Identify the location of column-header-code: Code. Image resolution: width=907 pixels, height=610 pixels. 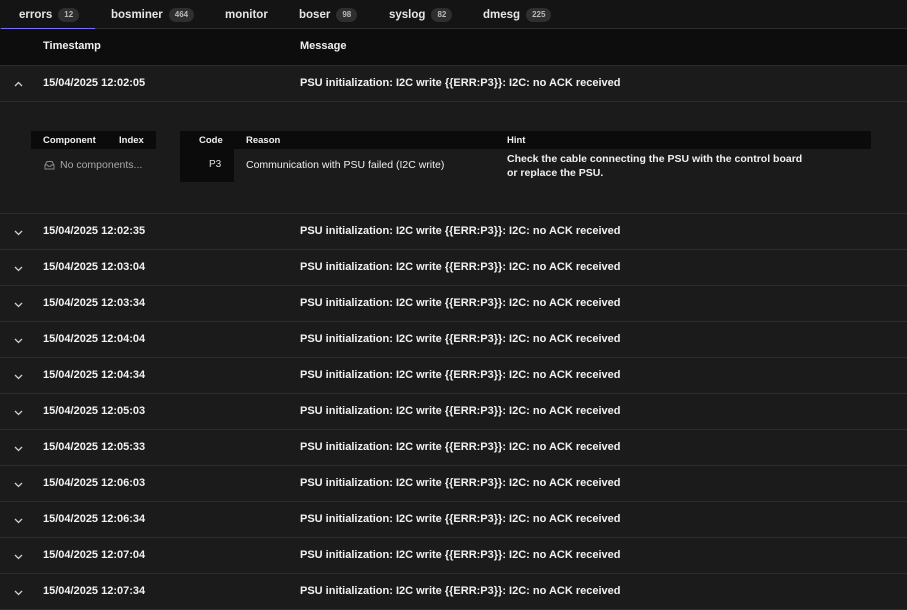
(211, 140).